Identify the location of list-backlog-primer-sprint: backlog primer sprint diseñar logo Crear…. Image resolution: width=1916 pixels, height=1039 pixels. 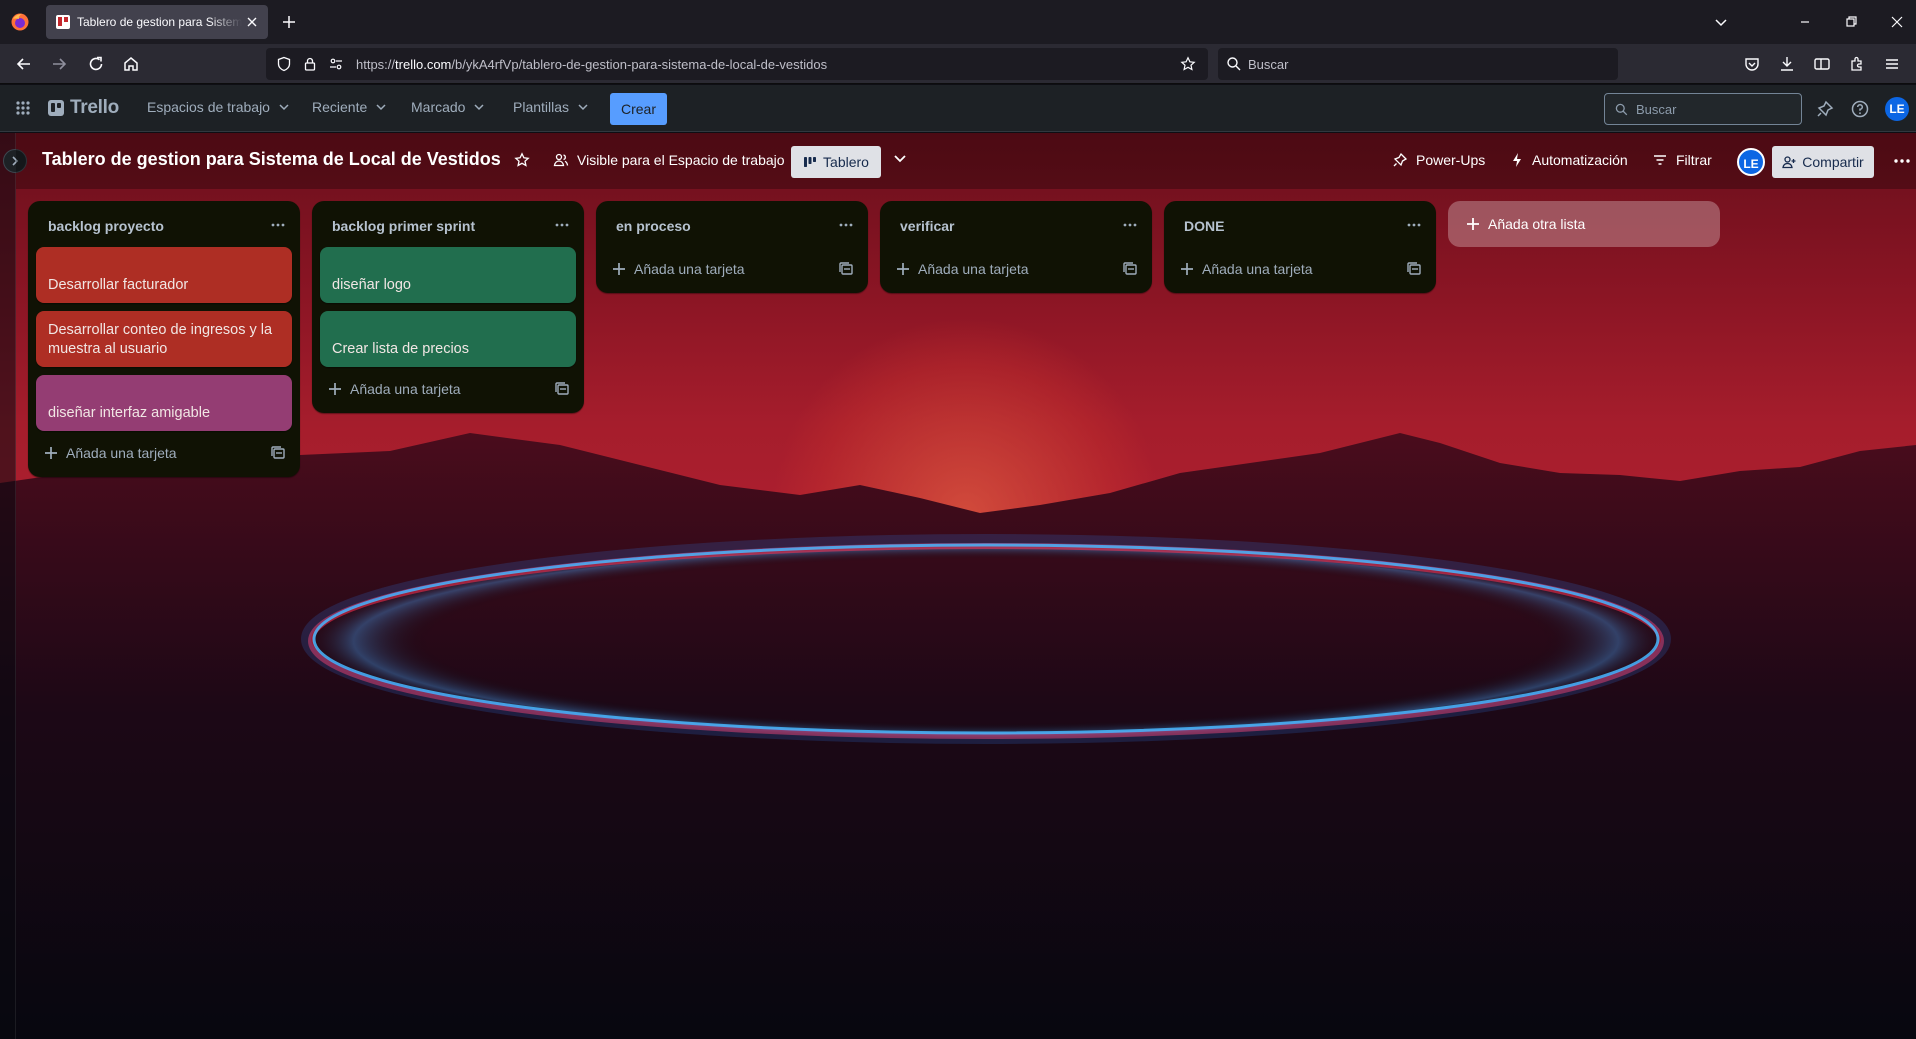
(448, 307).